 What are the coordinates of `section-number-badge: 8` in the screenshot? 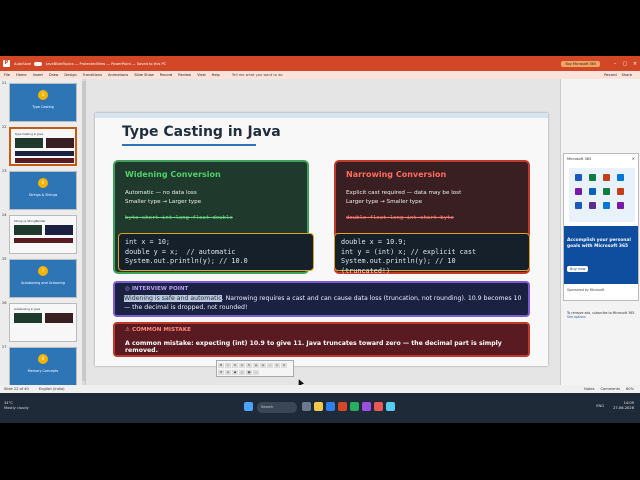 It's located at (43, 359).